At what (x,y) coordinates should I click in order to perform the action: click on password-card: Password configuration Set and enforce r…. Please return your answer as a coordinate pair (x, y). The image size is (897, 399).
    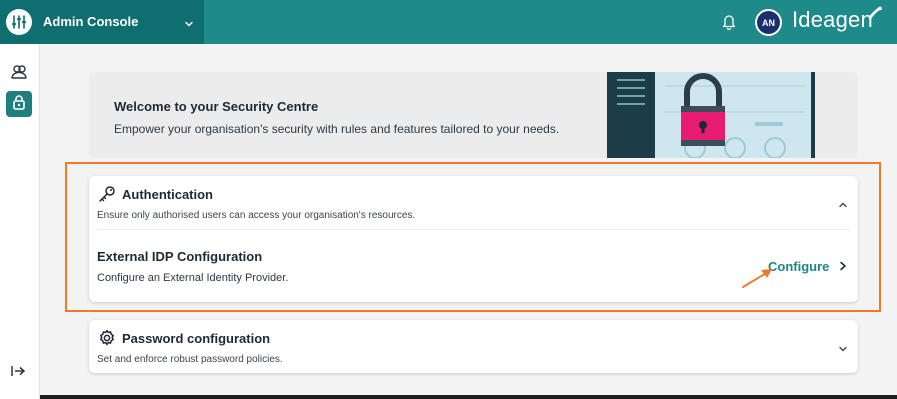
    Looking at the image, I should click on (473, 346).